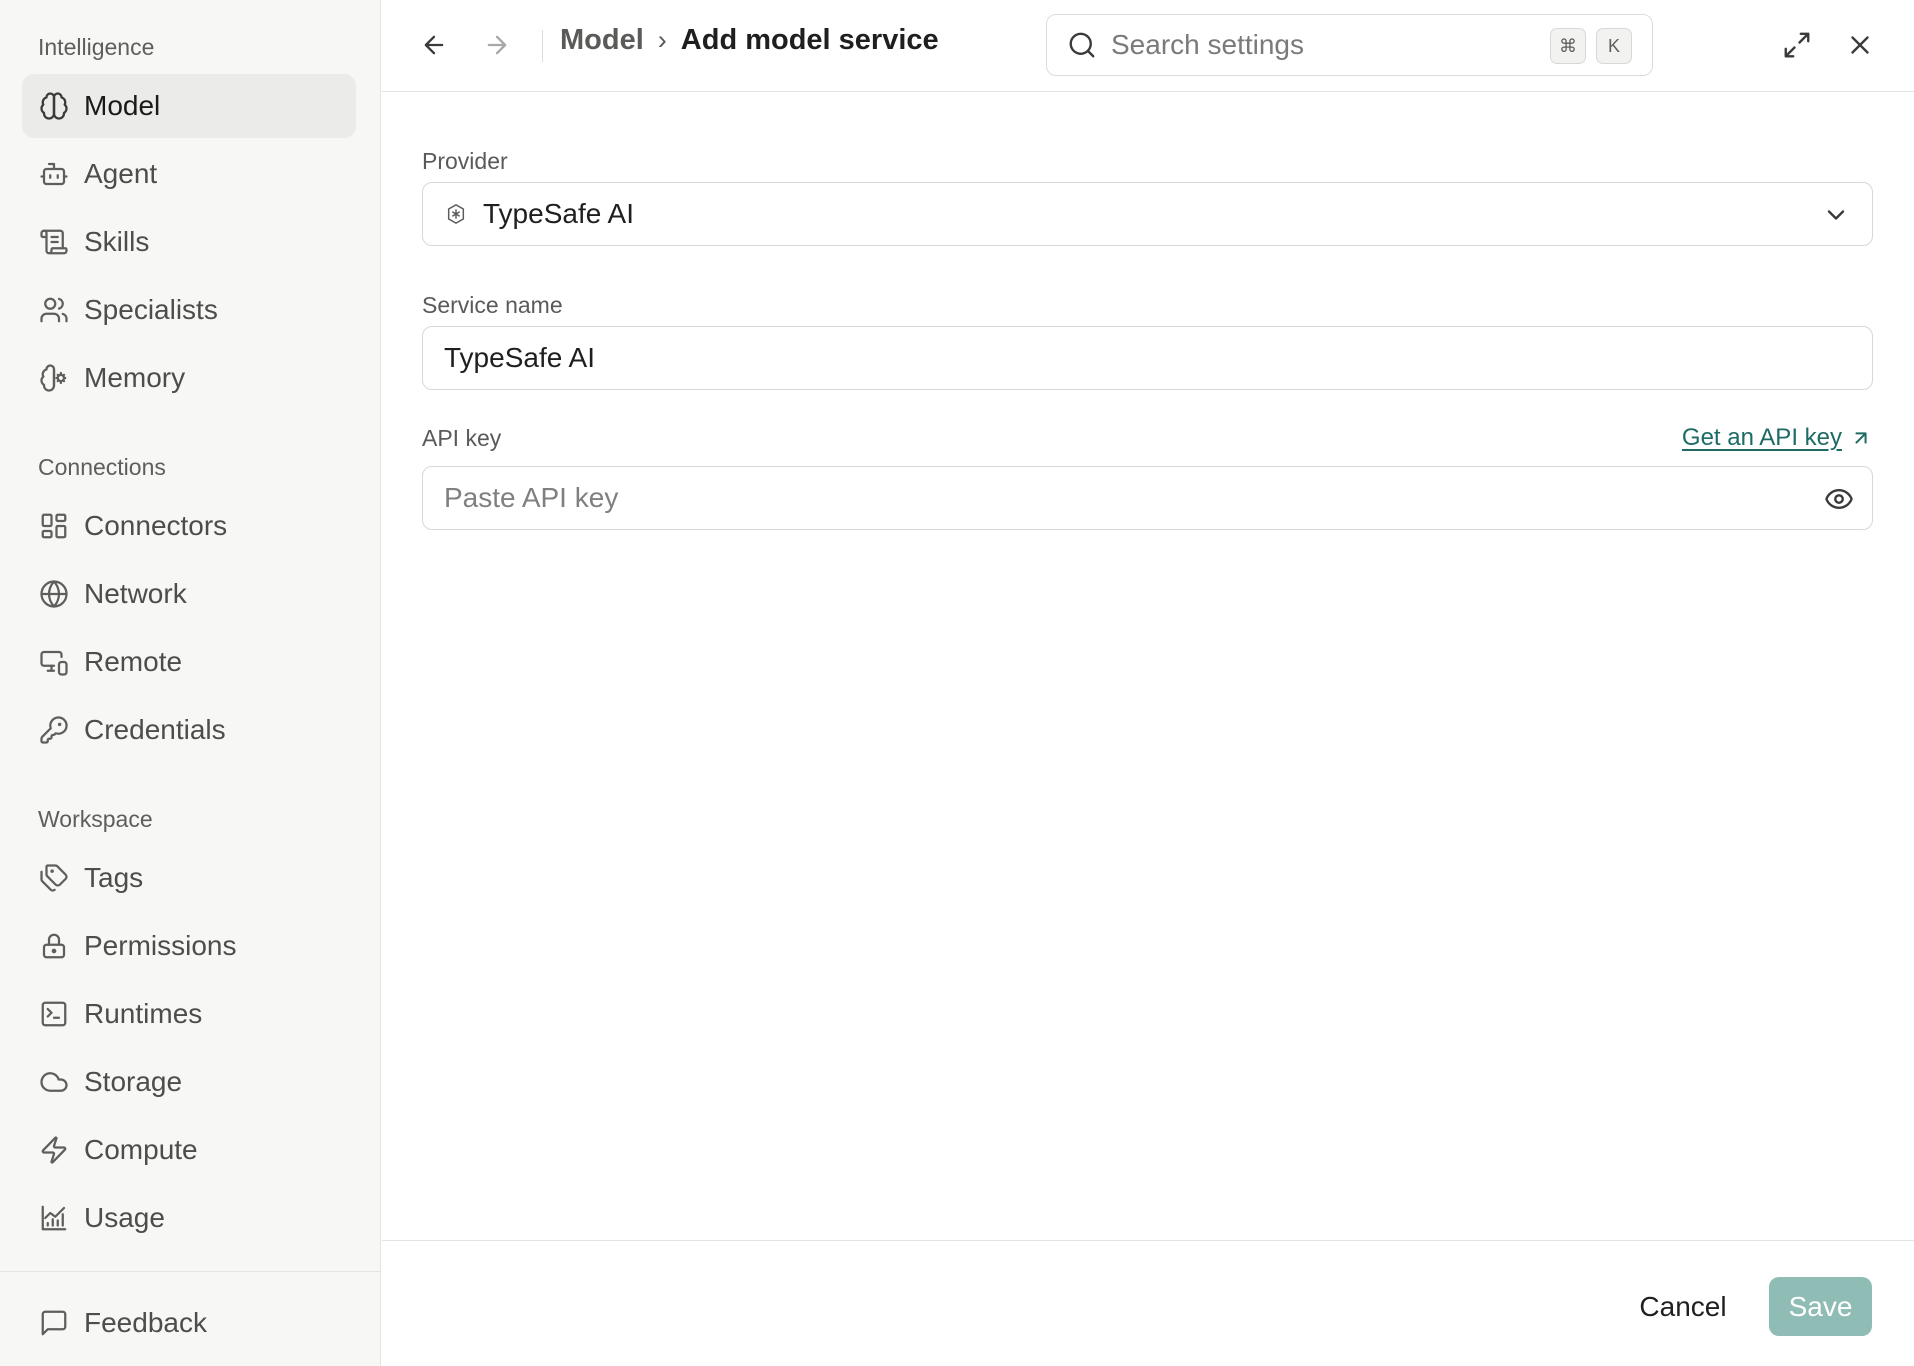  I want to click on arrow-right-icon, so click(497, 45).